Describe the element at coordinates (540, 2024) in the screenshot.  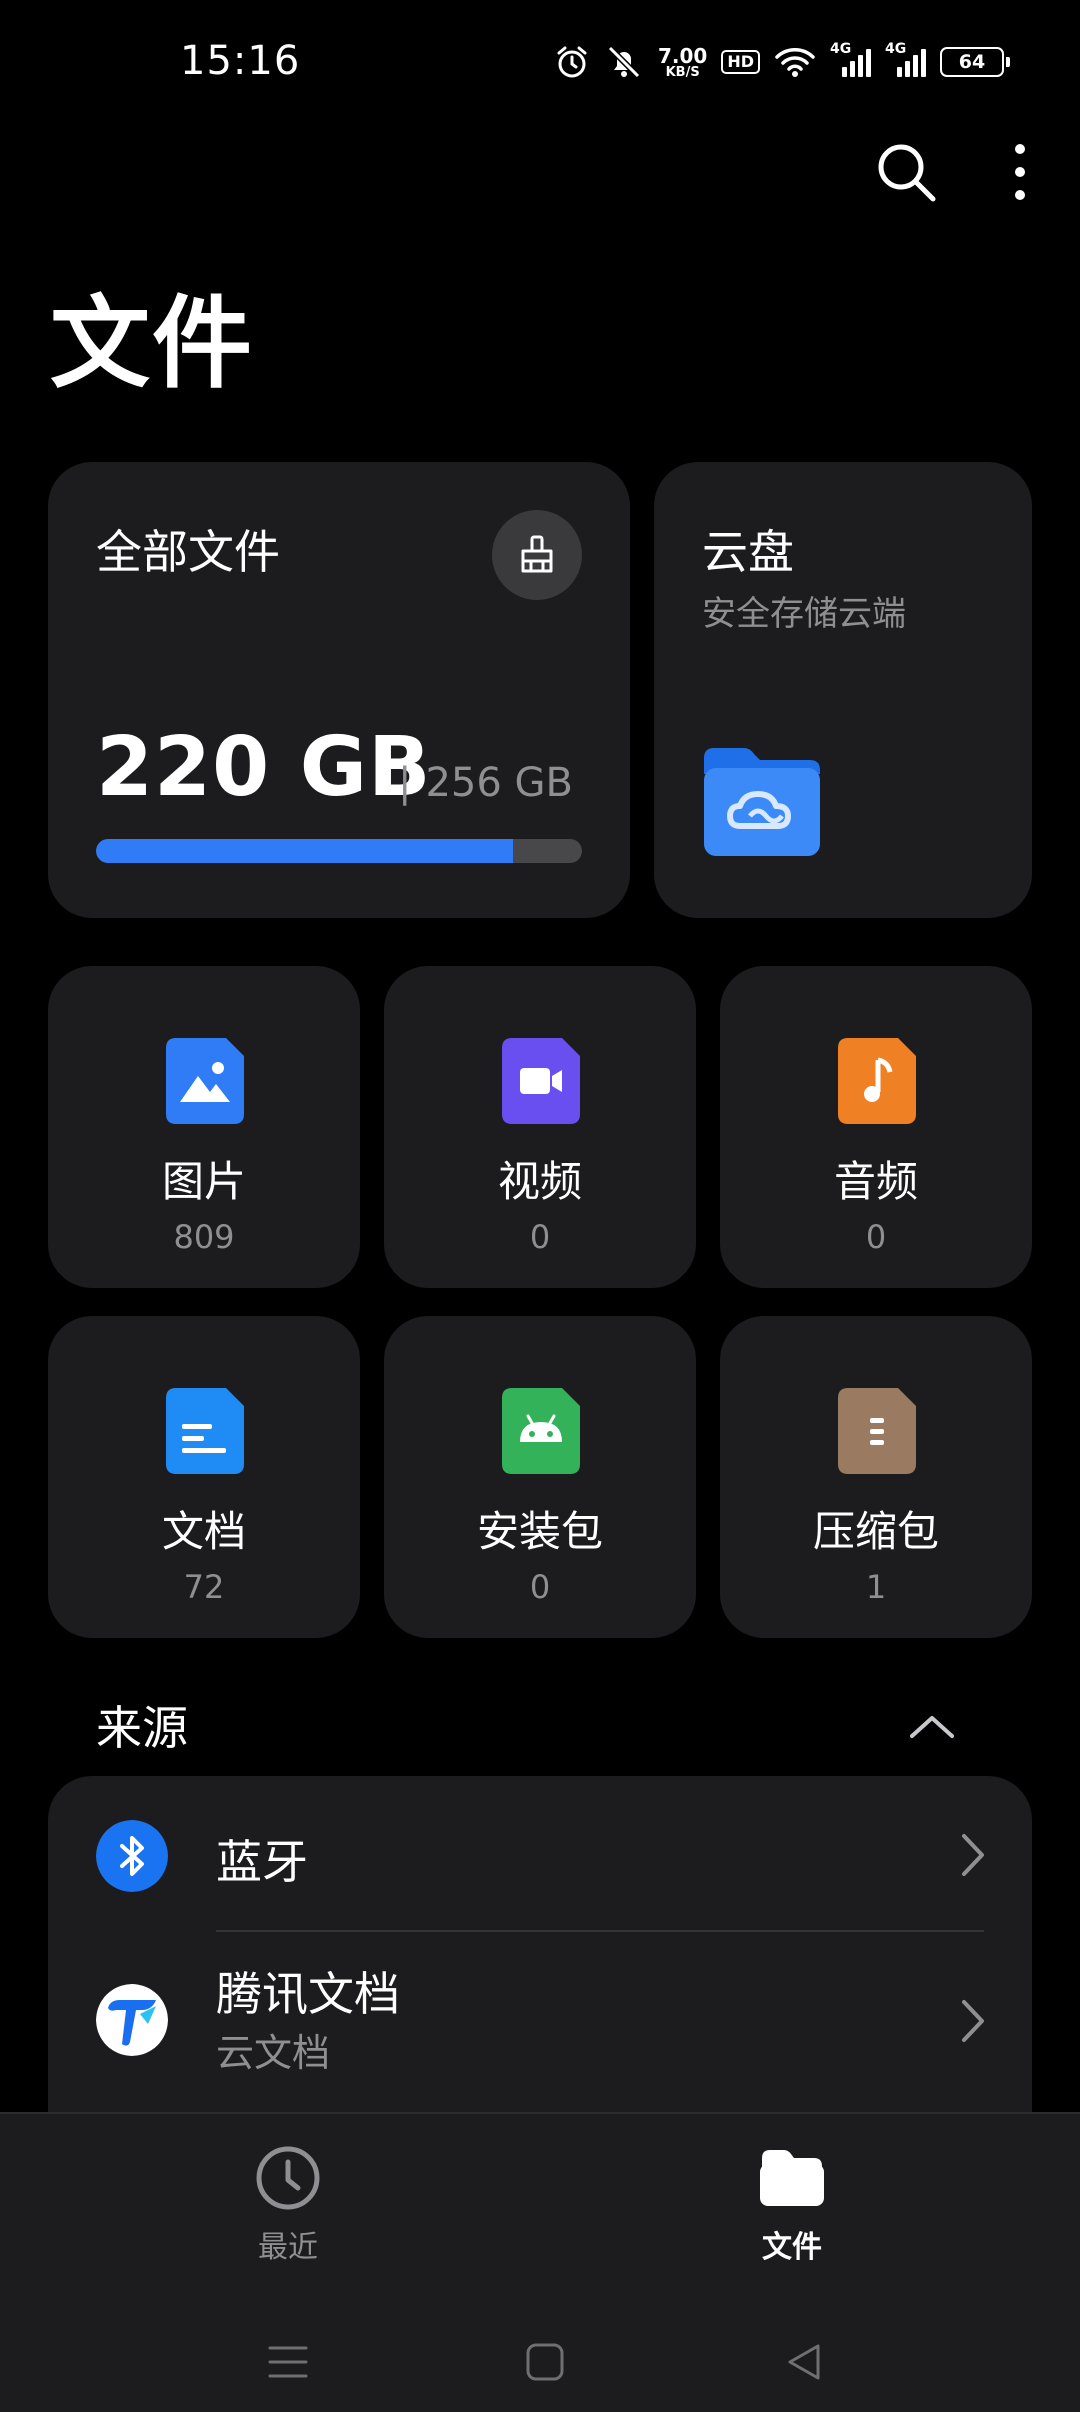
I see `source-item-tencent-docs: 腾讯文档 云文档` at that location.